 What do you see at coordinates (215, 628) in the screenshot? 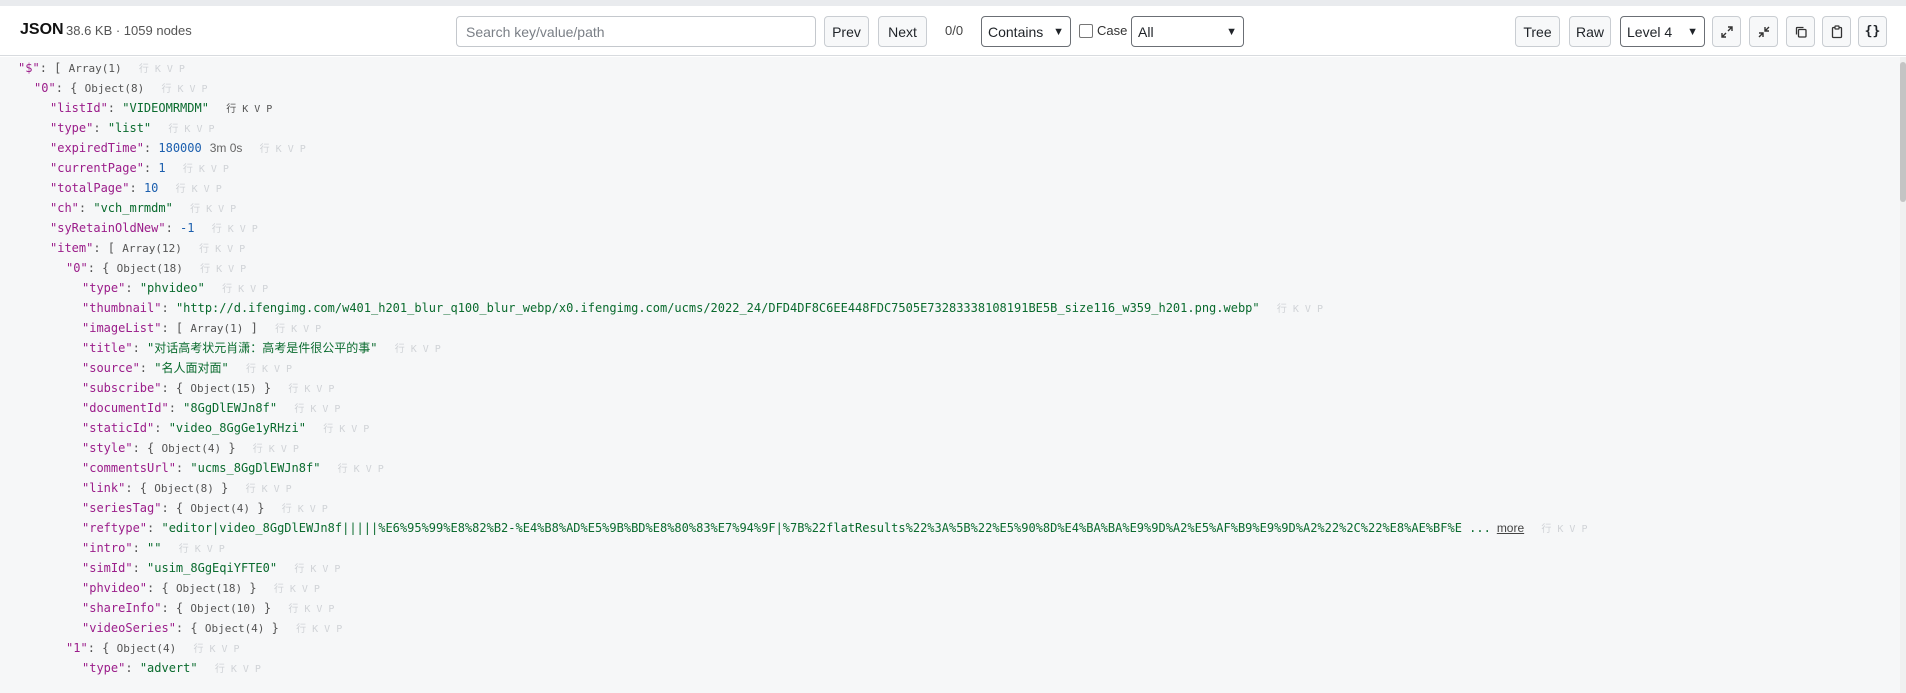
I see `tree-row: "videoSeries": { Object(4) } 行KVP` at bounding box center [215, 628].